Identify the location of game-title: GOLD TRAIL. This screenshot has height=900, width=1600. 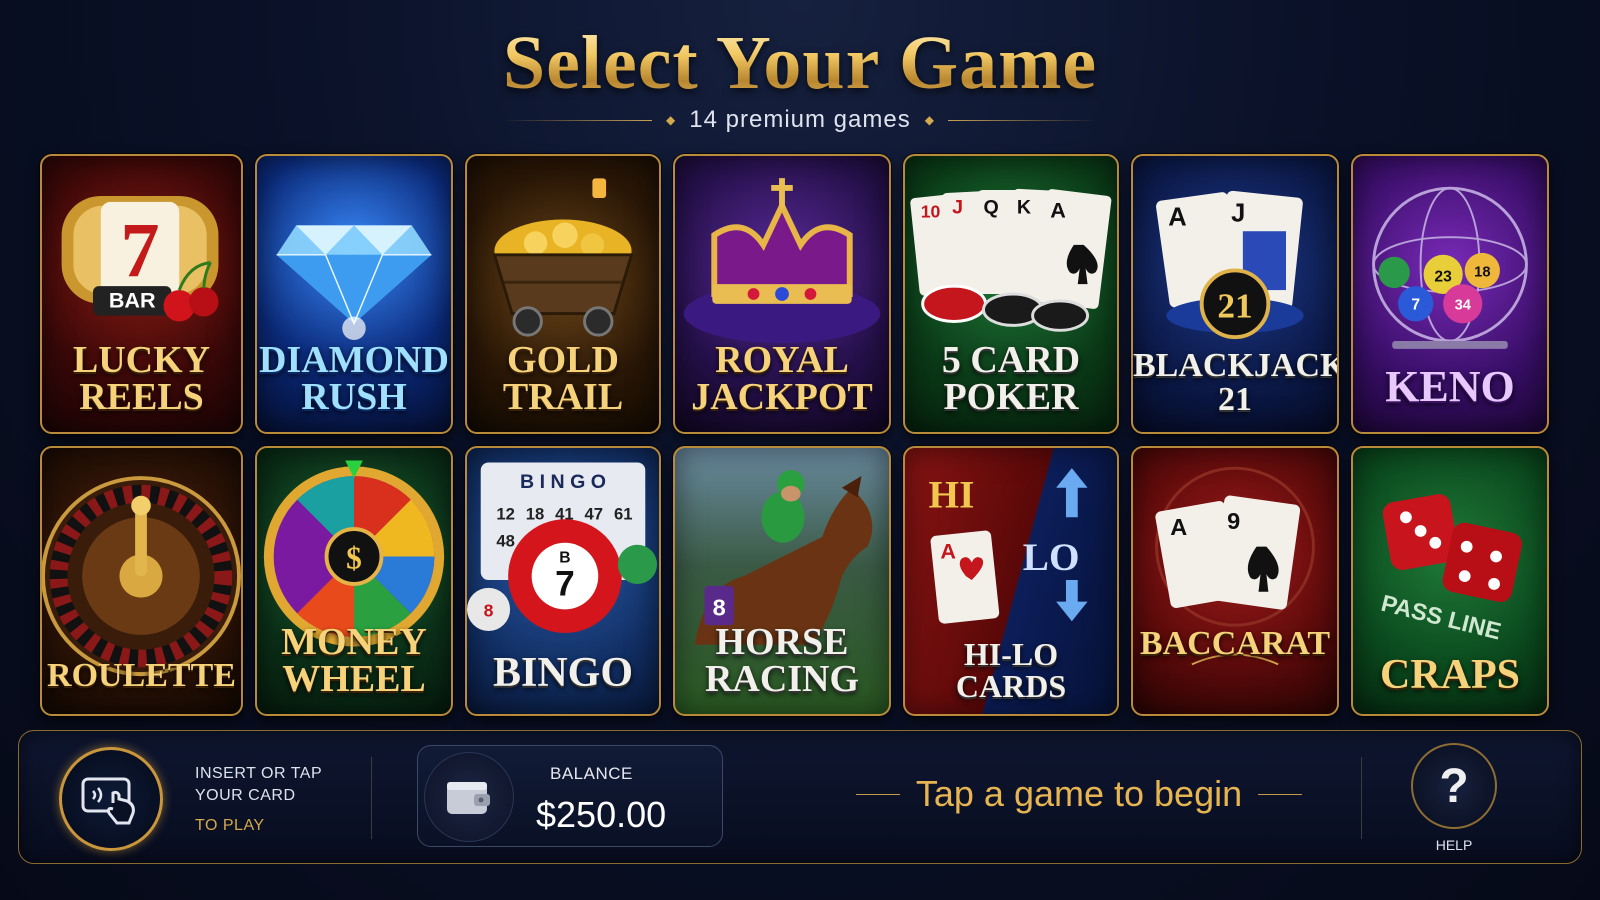
(563, 378).